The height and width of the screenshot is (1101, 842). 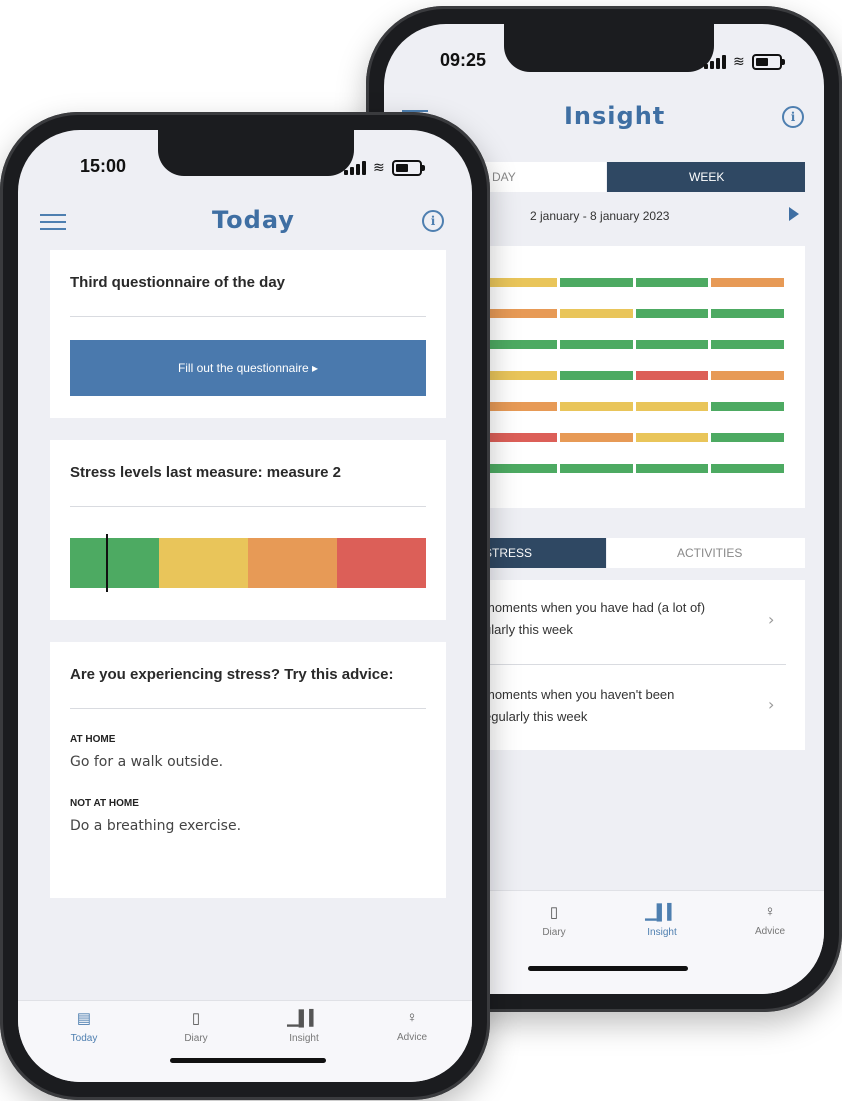 I want to click on status-time: 09:25, so click(x=463, y=60).